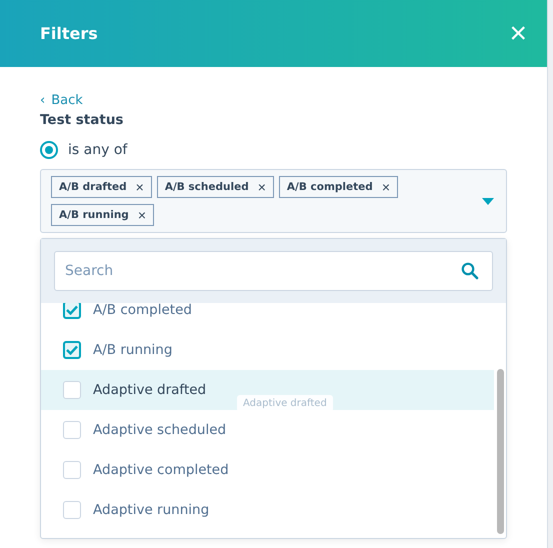 The image size is (553, 548). Describe the element at coordinates (285, 403) in the screenshot. I see `drag-ghost-label: Adaptive drafted` at that location.